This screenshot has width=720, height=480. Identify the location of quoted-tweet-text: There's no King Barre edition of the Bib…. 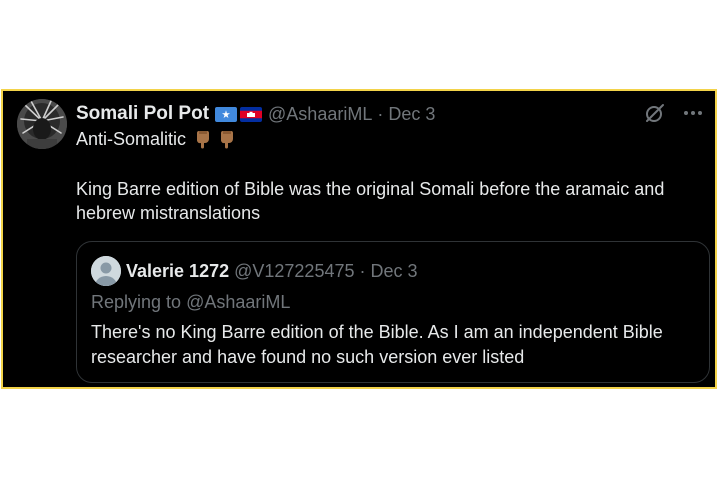
(377, 344).